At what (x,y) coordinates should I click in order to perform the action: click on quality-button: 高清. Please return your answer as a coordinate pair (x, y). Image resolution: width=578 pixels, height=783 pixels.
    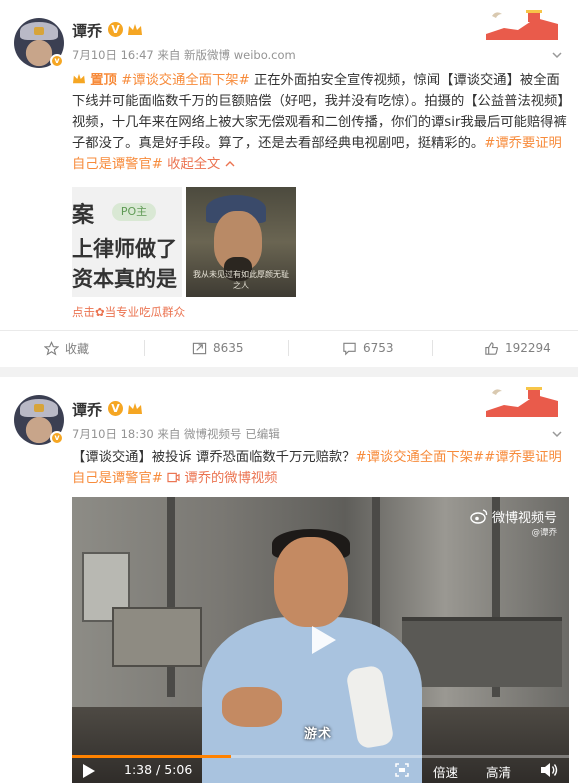
    Looking at the image, I should click on (498, 771).